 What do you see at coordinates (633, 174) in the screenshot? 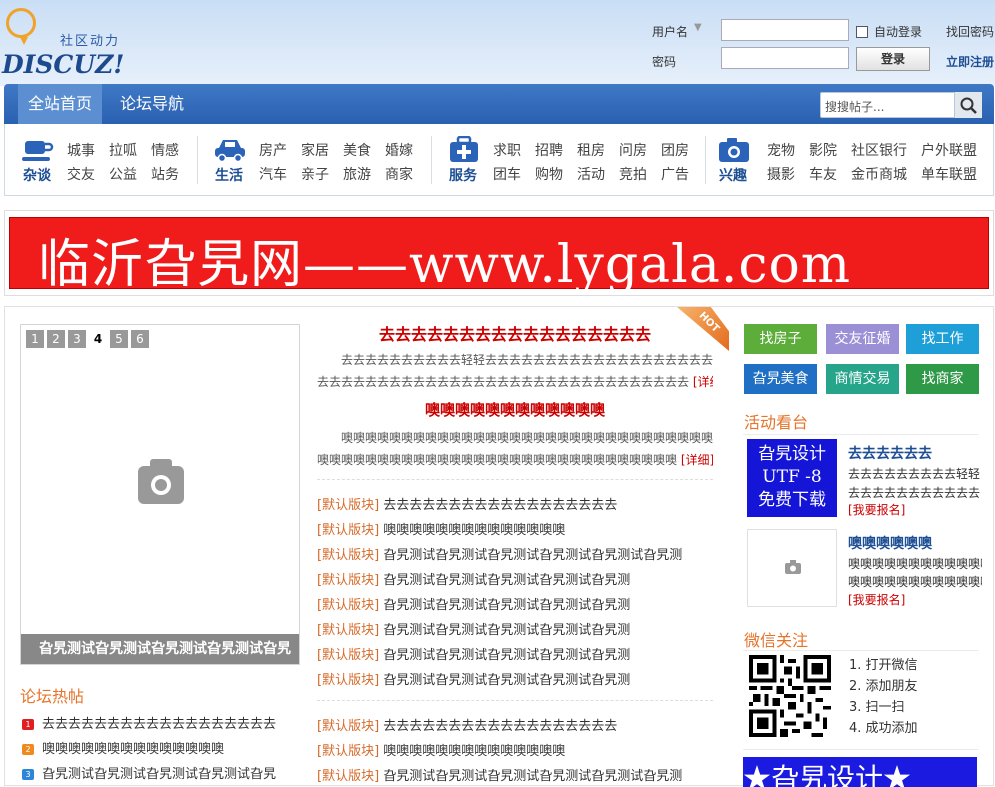
I see `category-link: 竞拍` at bounding box center [633, 174].